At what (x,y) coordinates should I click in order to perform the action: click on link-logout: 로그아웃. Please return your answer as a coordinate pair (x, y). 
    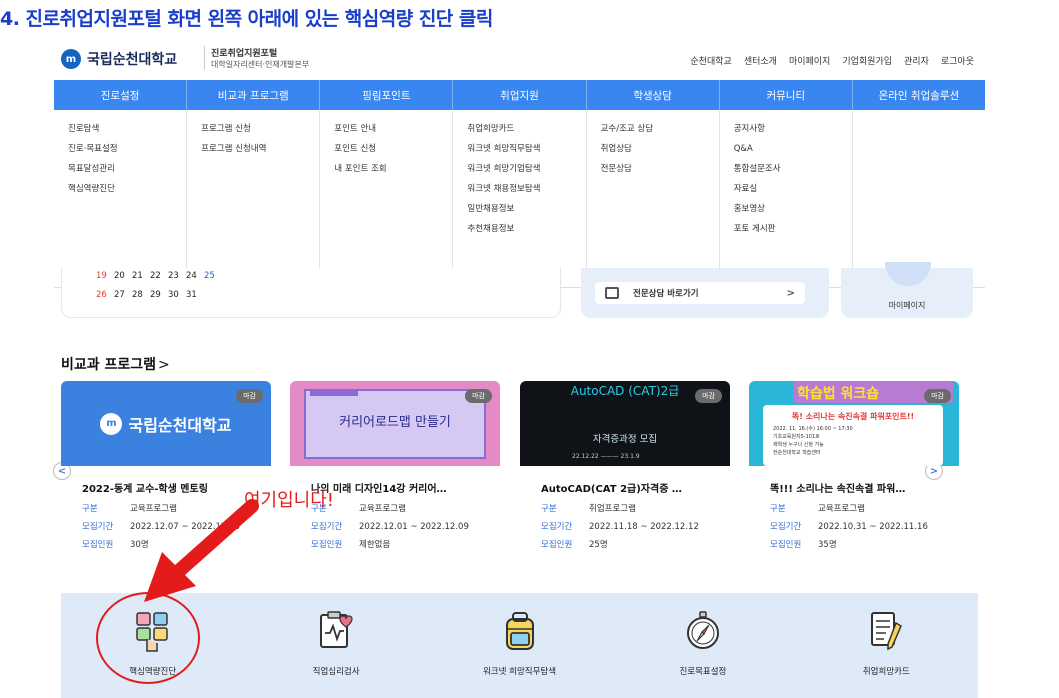
    Looking at the image, I should click on (957, 60).